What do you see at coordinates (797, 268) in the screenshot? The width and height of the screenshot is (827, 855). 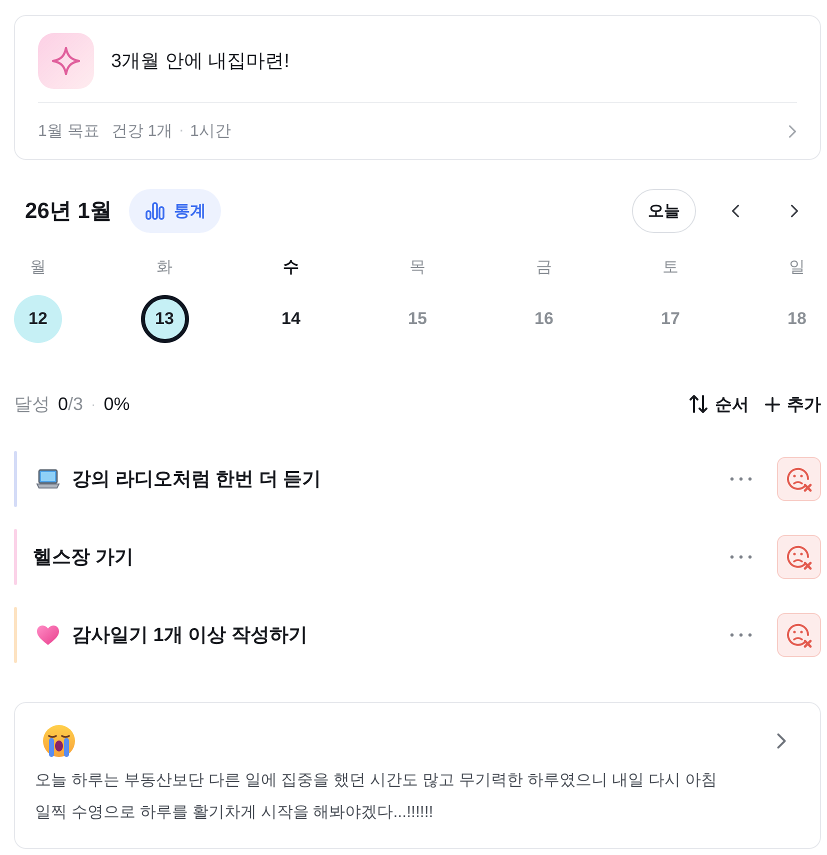 I see `weekday-label: 일` at bounding box center [797, 268].